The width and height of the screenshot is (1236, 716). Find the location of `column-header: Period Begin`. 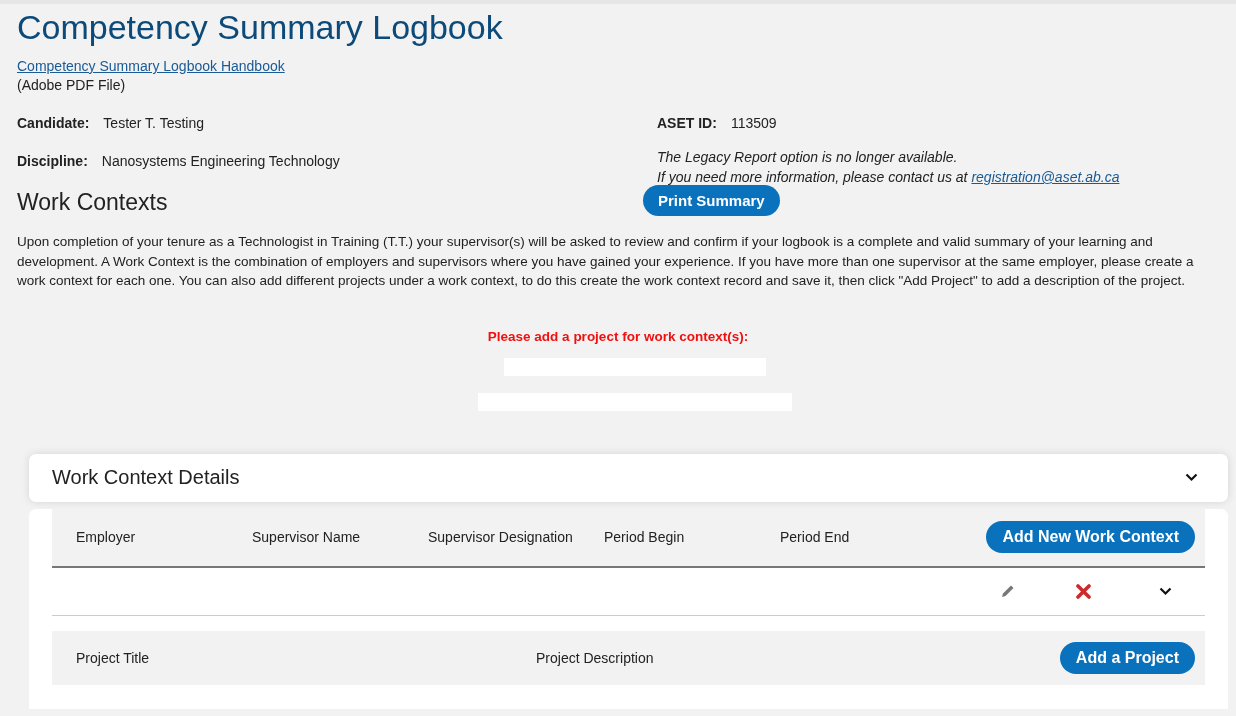

column-header: Period Begin is located at coordinates (645, 537).